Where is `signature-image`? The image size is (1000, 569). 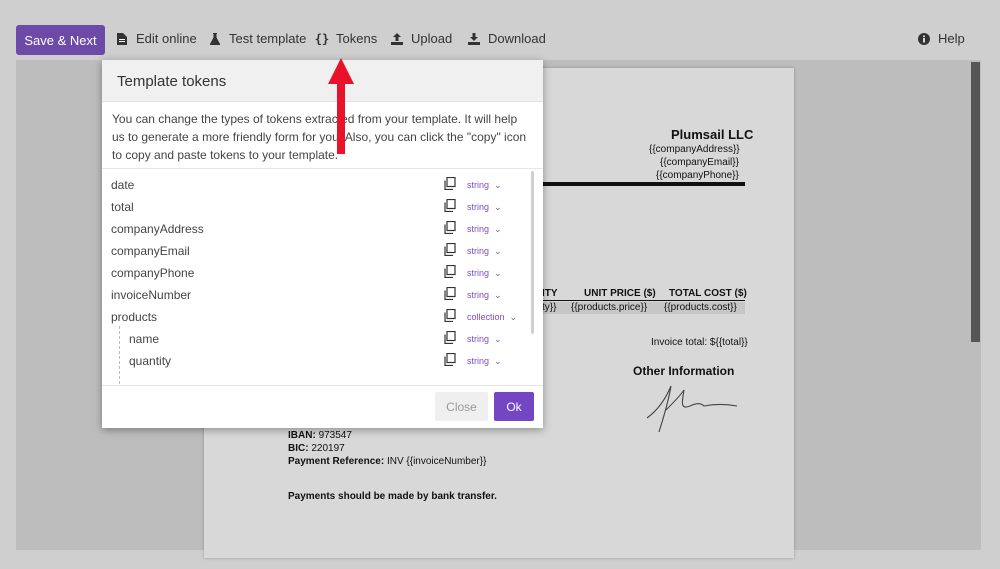 signature-image is located at coordinates (692, 409).